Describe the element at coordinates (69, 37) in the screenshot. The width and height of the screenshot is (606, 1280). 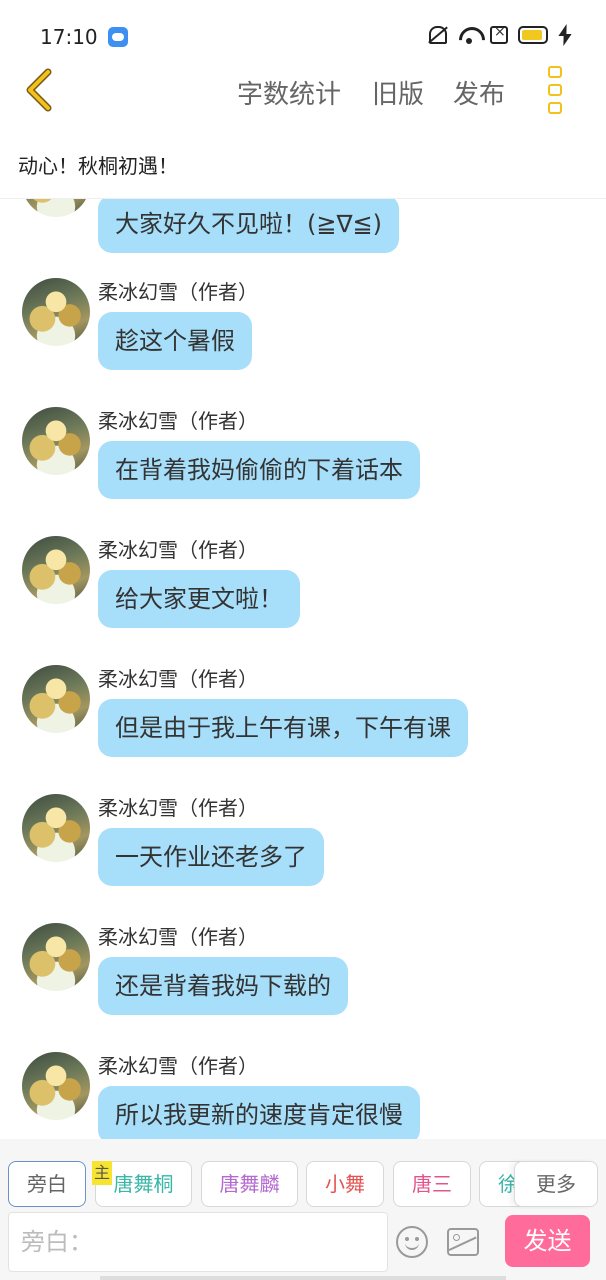
I see `status-time: 17:10` at that location.